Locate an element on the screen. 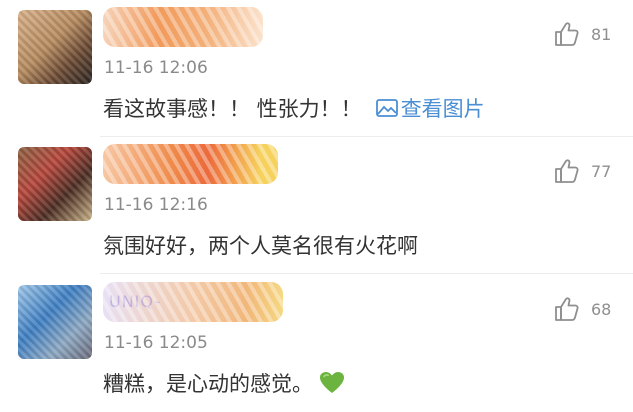  like-button: 68 is located at coordinates (582, 309).